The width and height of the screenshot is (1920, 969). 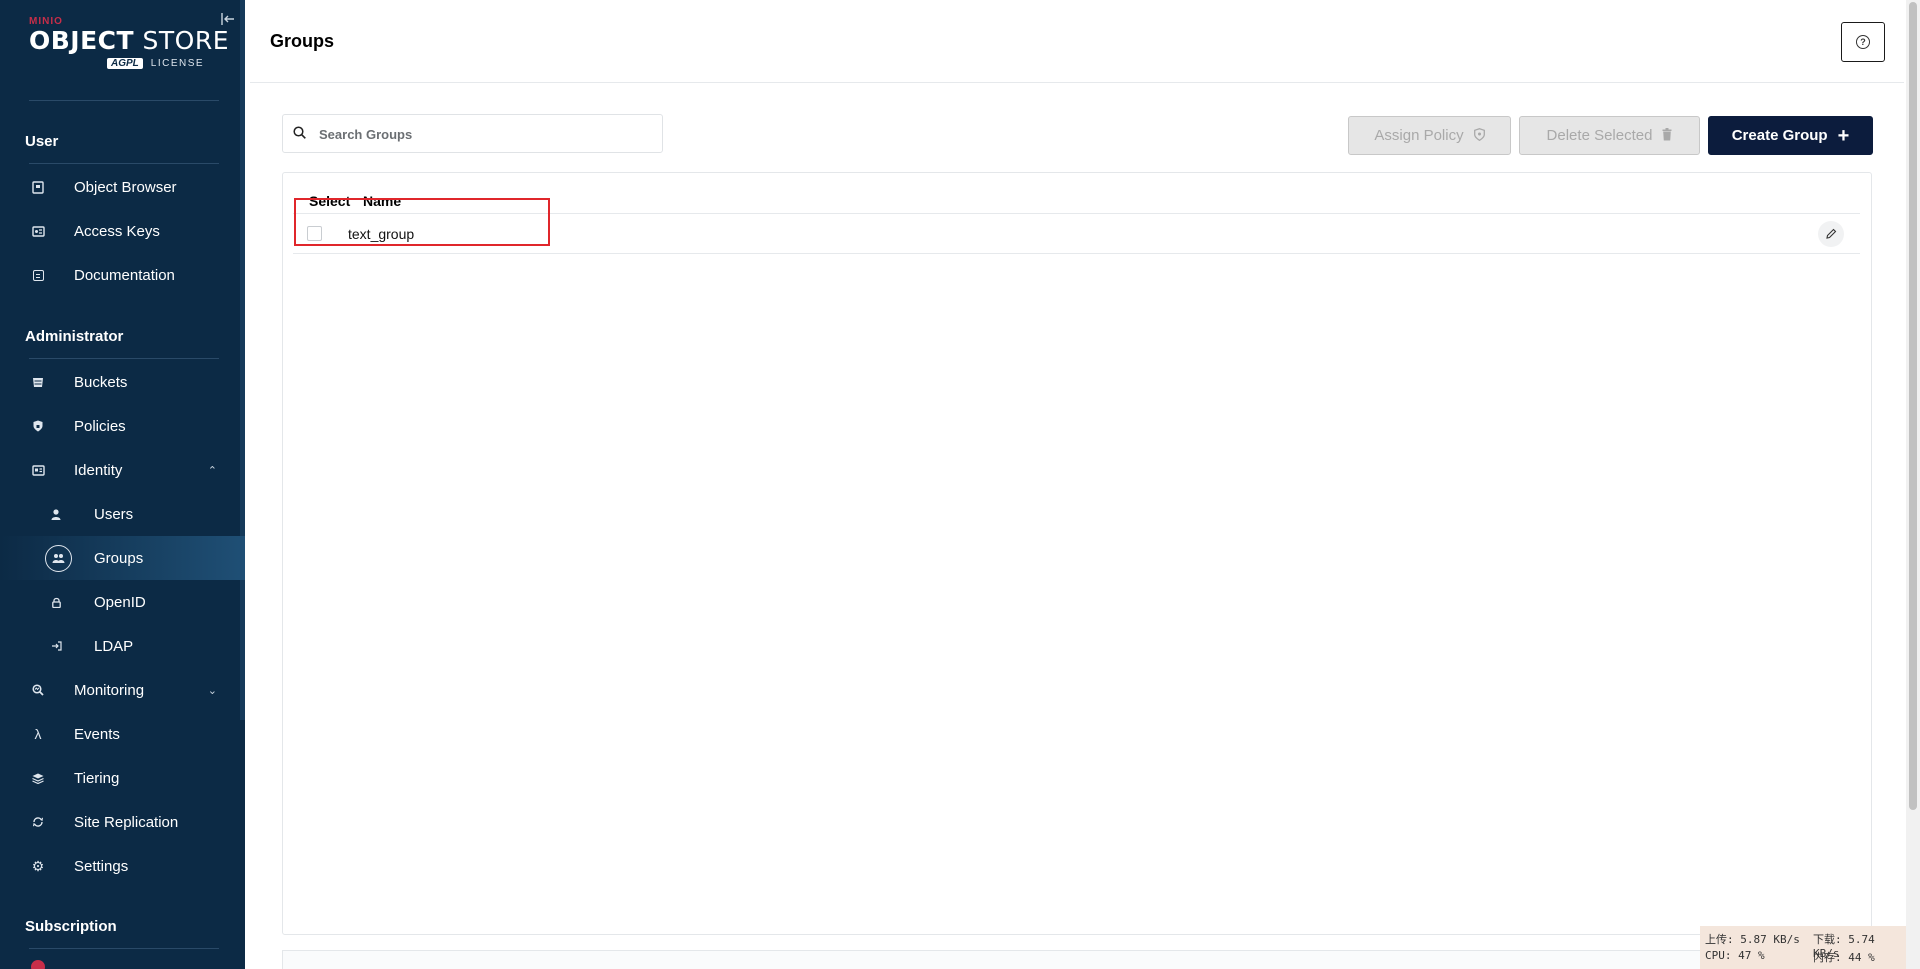 I want to click on sidebar-item-label: OpenID, so click(x=120, y=602).